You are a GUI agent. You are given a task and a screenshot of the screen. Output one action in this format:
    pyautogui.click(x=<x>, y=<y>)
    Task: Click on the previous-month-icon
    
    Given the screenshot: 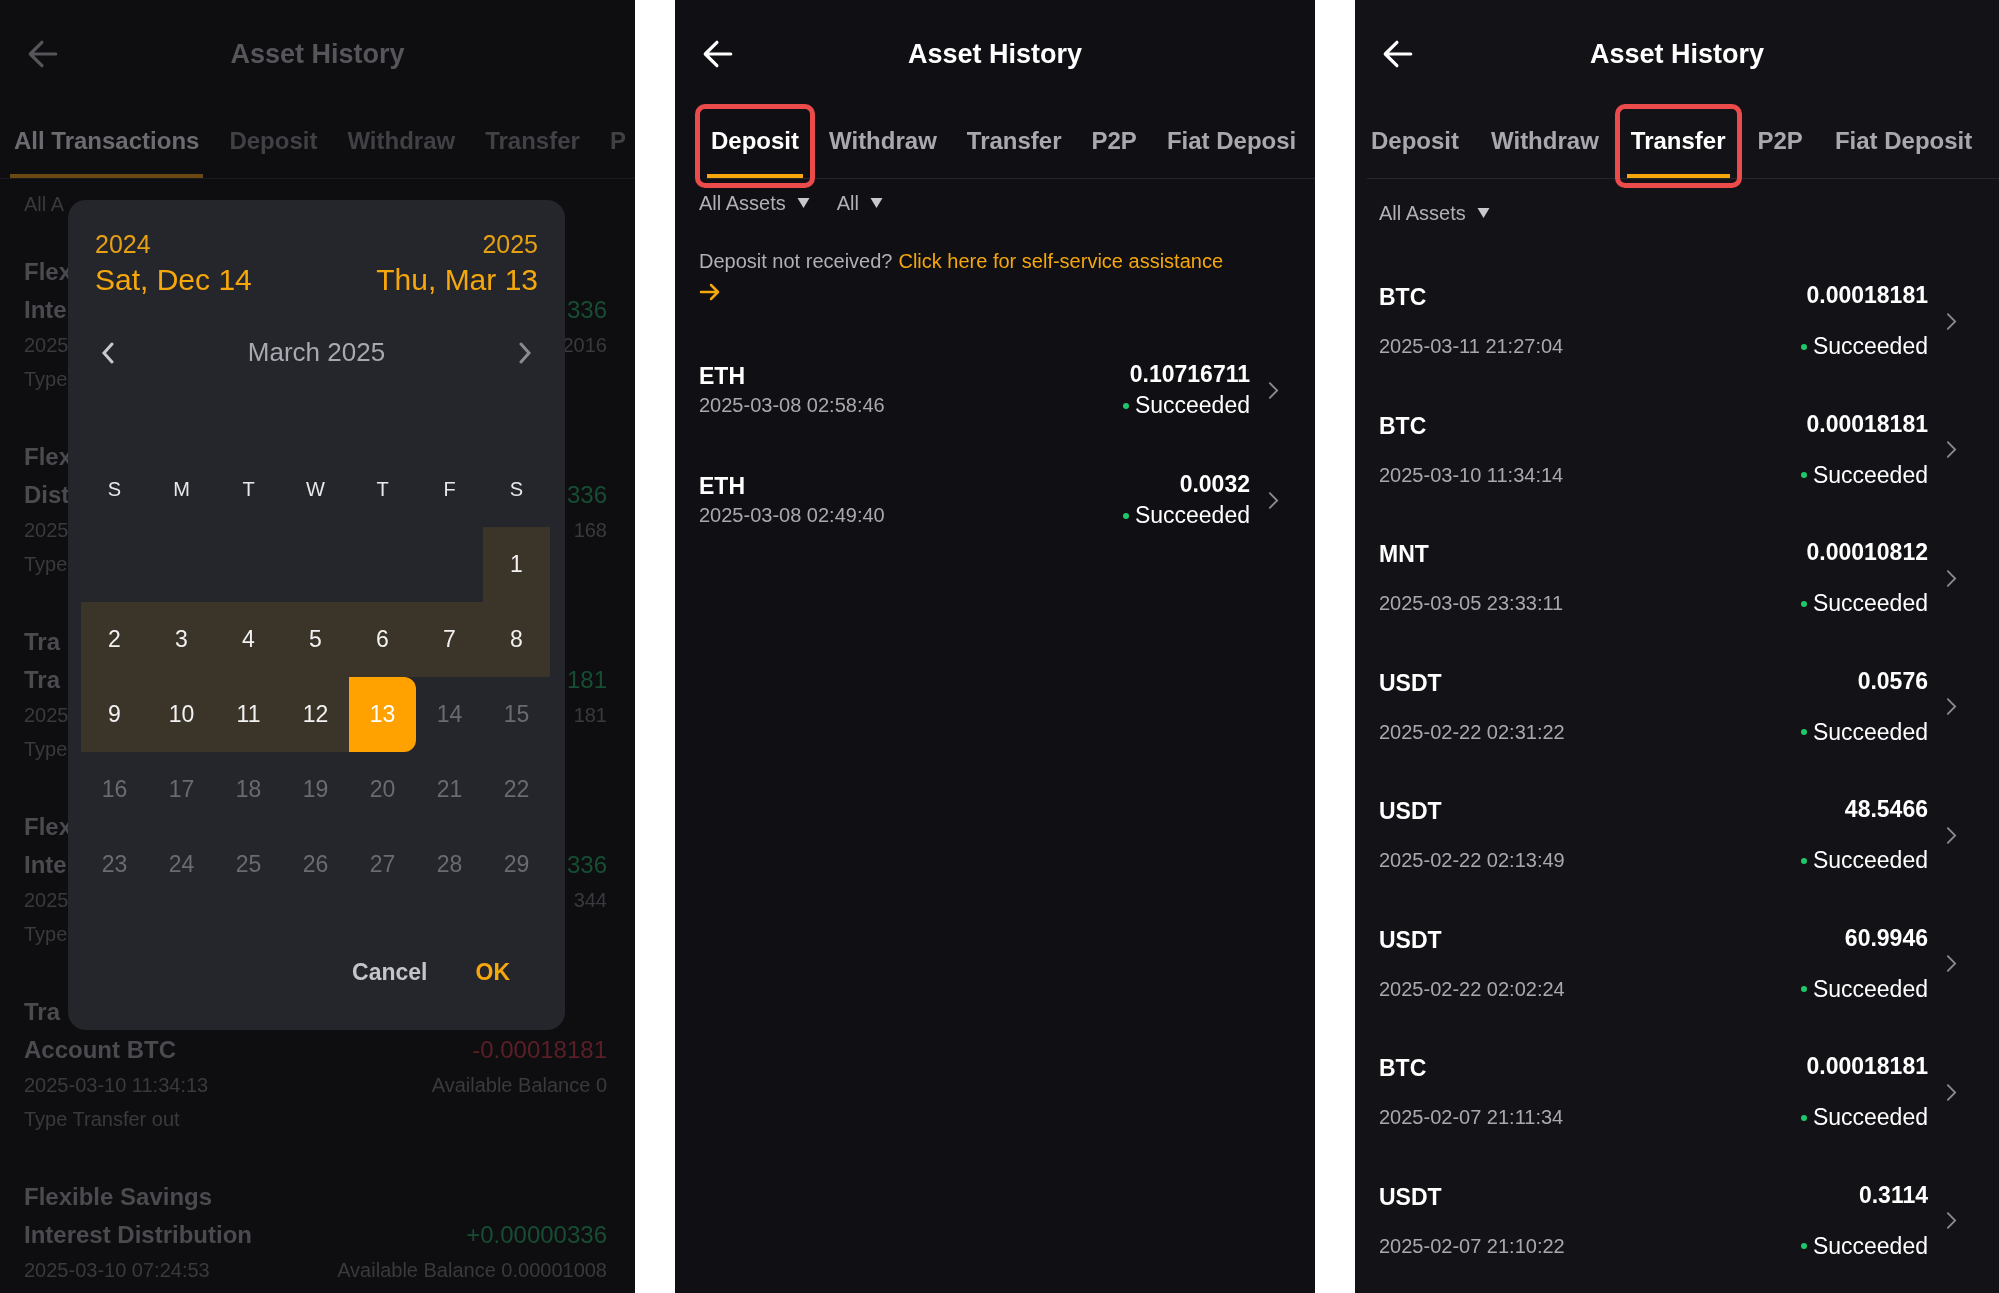 What is the action you would take?
    pyautogui.click(x=108, y=352)
    